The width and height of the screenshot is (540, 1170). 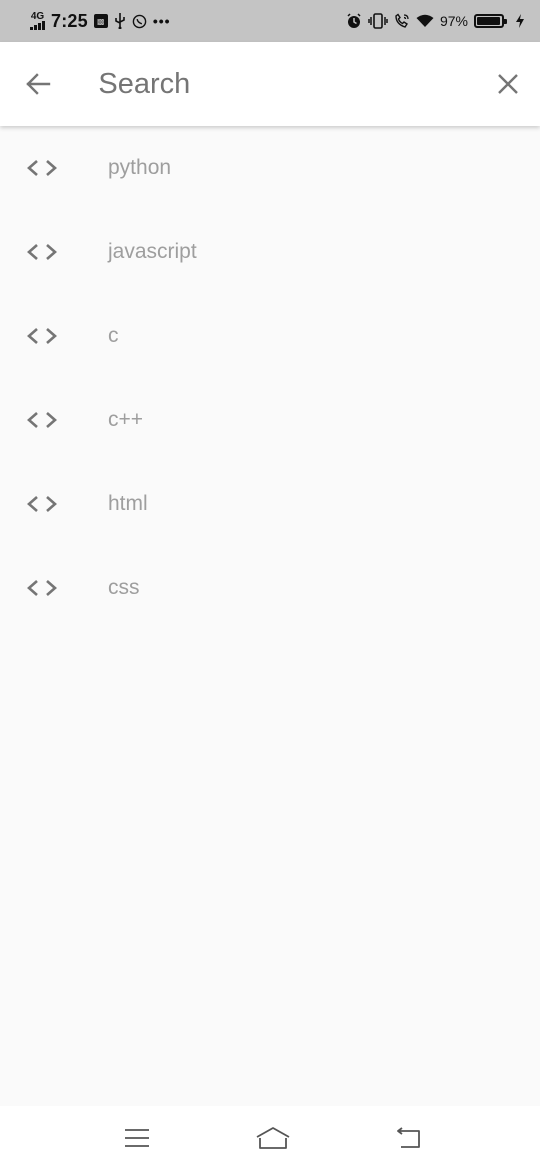 What do you see at coordinates (378, 21) in the screenshot?
I see `vibrate-icon` at bounding box center [378, 21].